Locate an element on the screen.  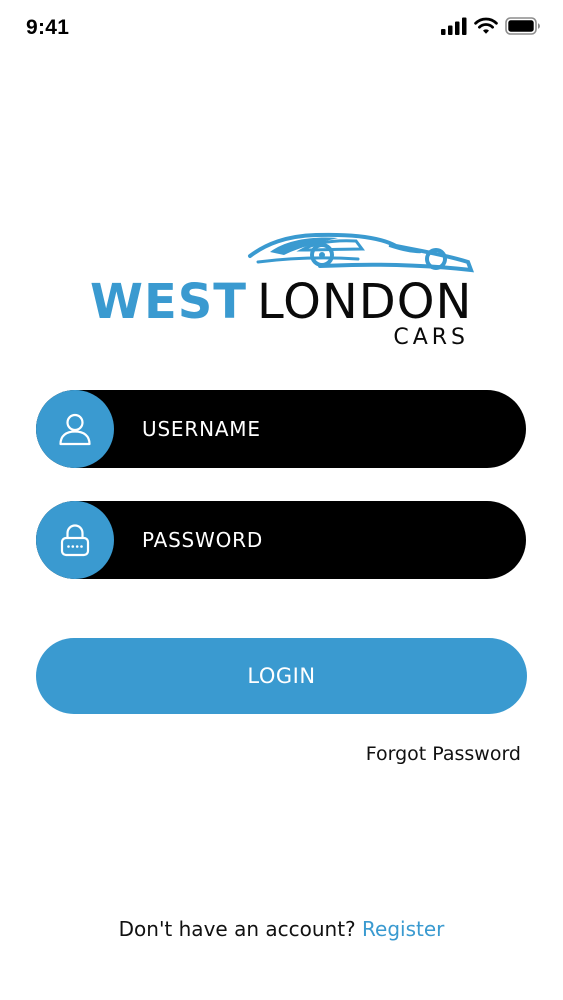
status-icons is located at coordinates (491, 28).